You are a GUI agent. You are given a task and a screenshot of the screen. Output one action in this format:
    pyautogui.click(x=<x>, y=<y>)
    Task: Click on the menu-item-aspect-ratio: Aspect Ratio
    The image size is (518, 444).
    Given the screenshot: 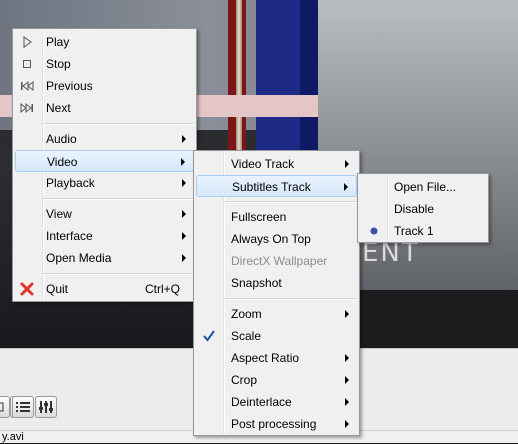 What is the action you would take?
    pyautogui.click(x=276, y=358)
    